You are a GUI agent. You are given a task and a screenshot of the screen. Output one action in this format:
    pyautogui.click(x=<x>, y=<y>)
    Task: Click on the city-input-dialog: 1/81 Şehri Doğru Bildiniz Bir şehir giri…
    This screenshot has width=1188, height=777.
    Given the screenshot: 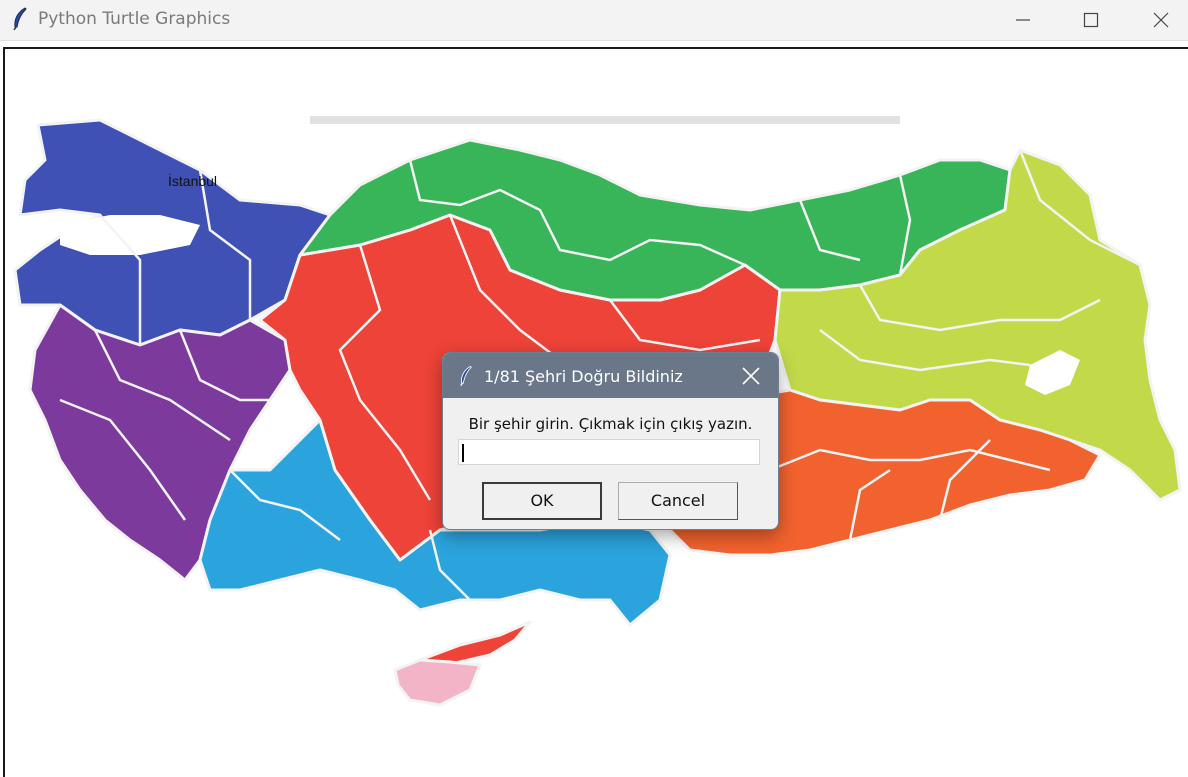 What is the action you would take?
    pyautogui.click(x=610, y=441)
    